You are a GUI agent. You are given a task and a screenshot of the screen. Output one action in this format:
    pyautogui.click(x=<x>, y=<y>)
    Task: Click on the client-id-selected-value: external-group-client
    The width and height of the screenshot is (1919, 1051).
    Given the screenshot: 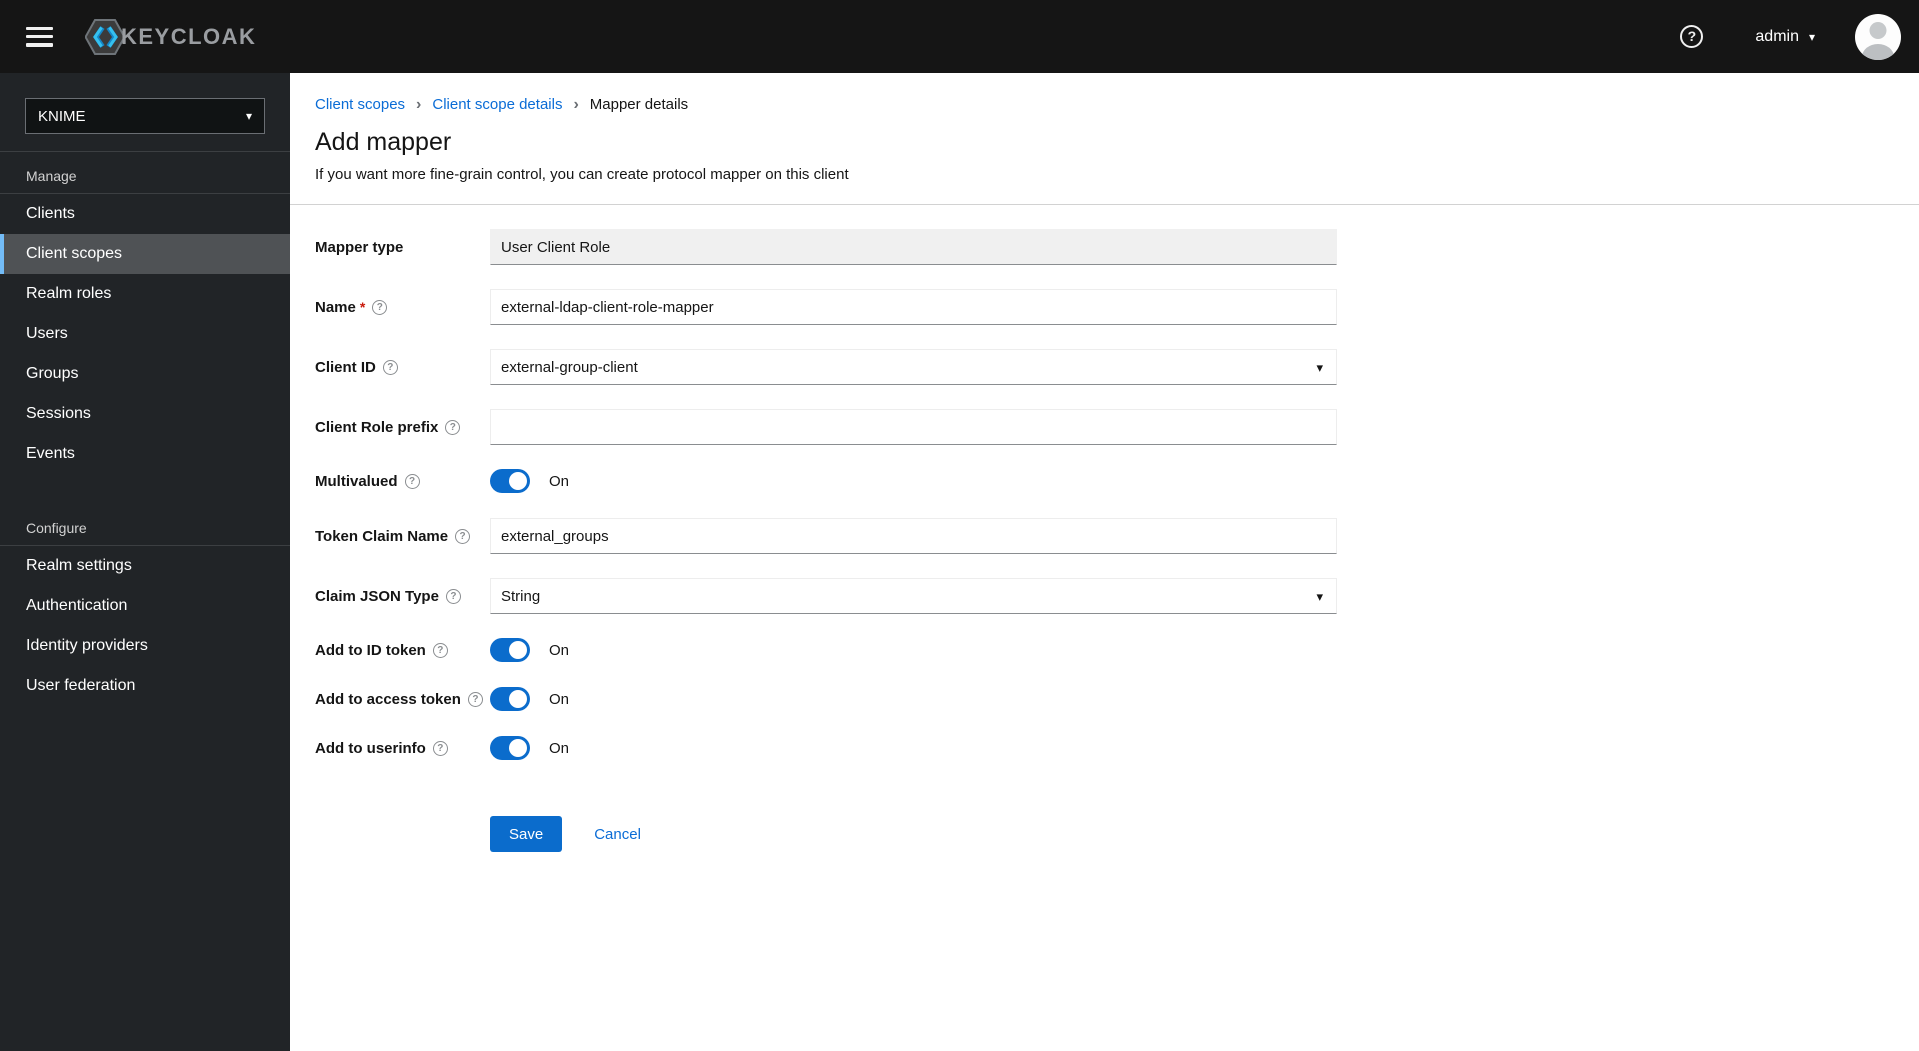 What is the action you would take?
    pyautogui.click(x=569, y=367)
    